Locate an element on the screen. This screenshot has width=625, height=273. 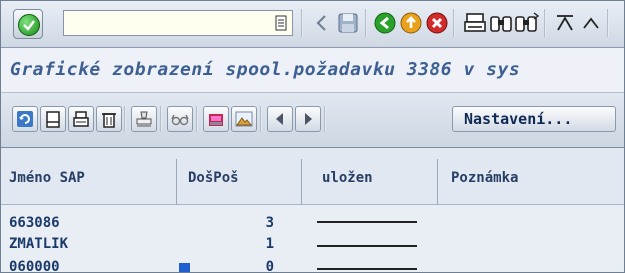
print-output-button is located at coordinates (144, 119).